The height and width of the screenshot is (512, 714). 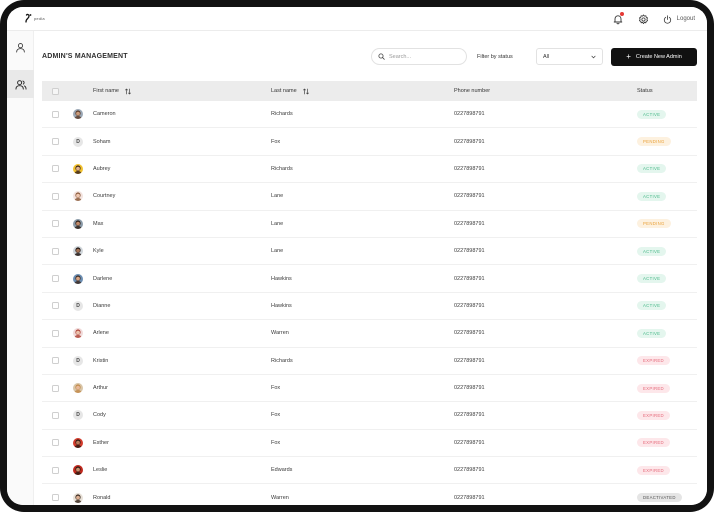 I want to click on header-last-name: Last name, so click(x=362, y=91).